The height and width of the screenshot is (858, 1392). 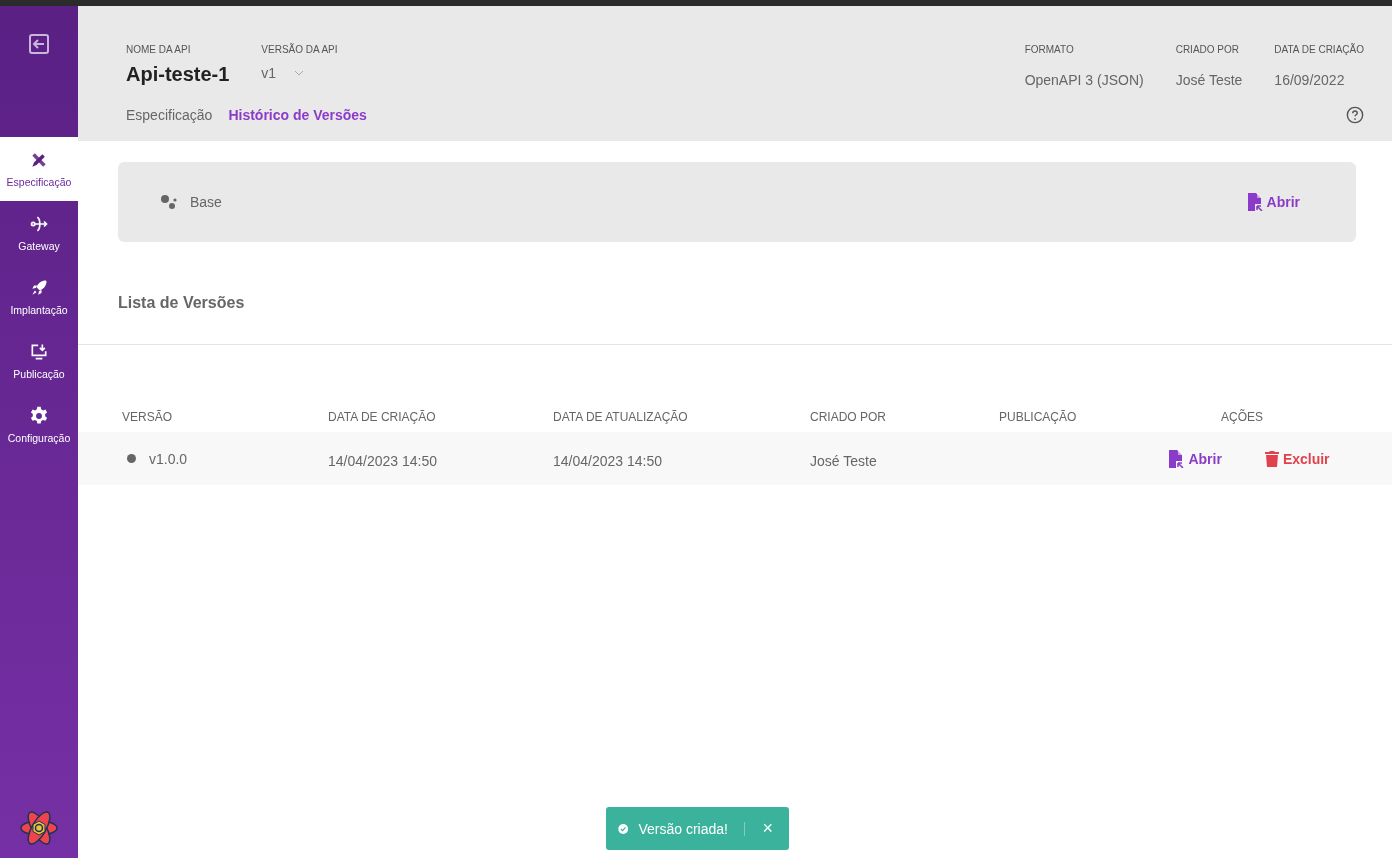 I want to click on toast-message: Versão criada!, so click(x=683, y=828).